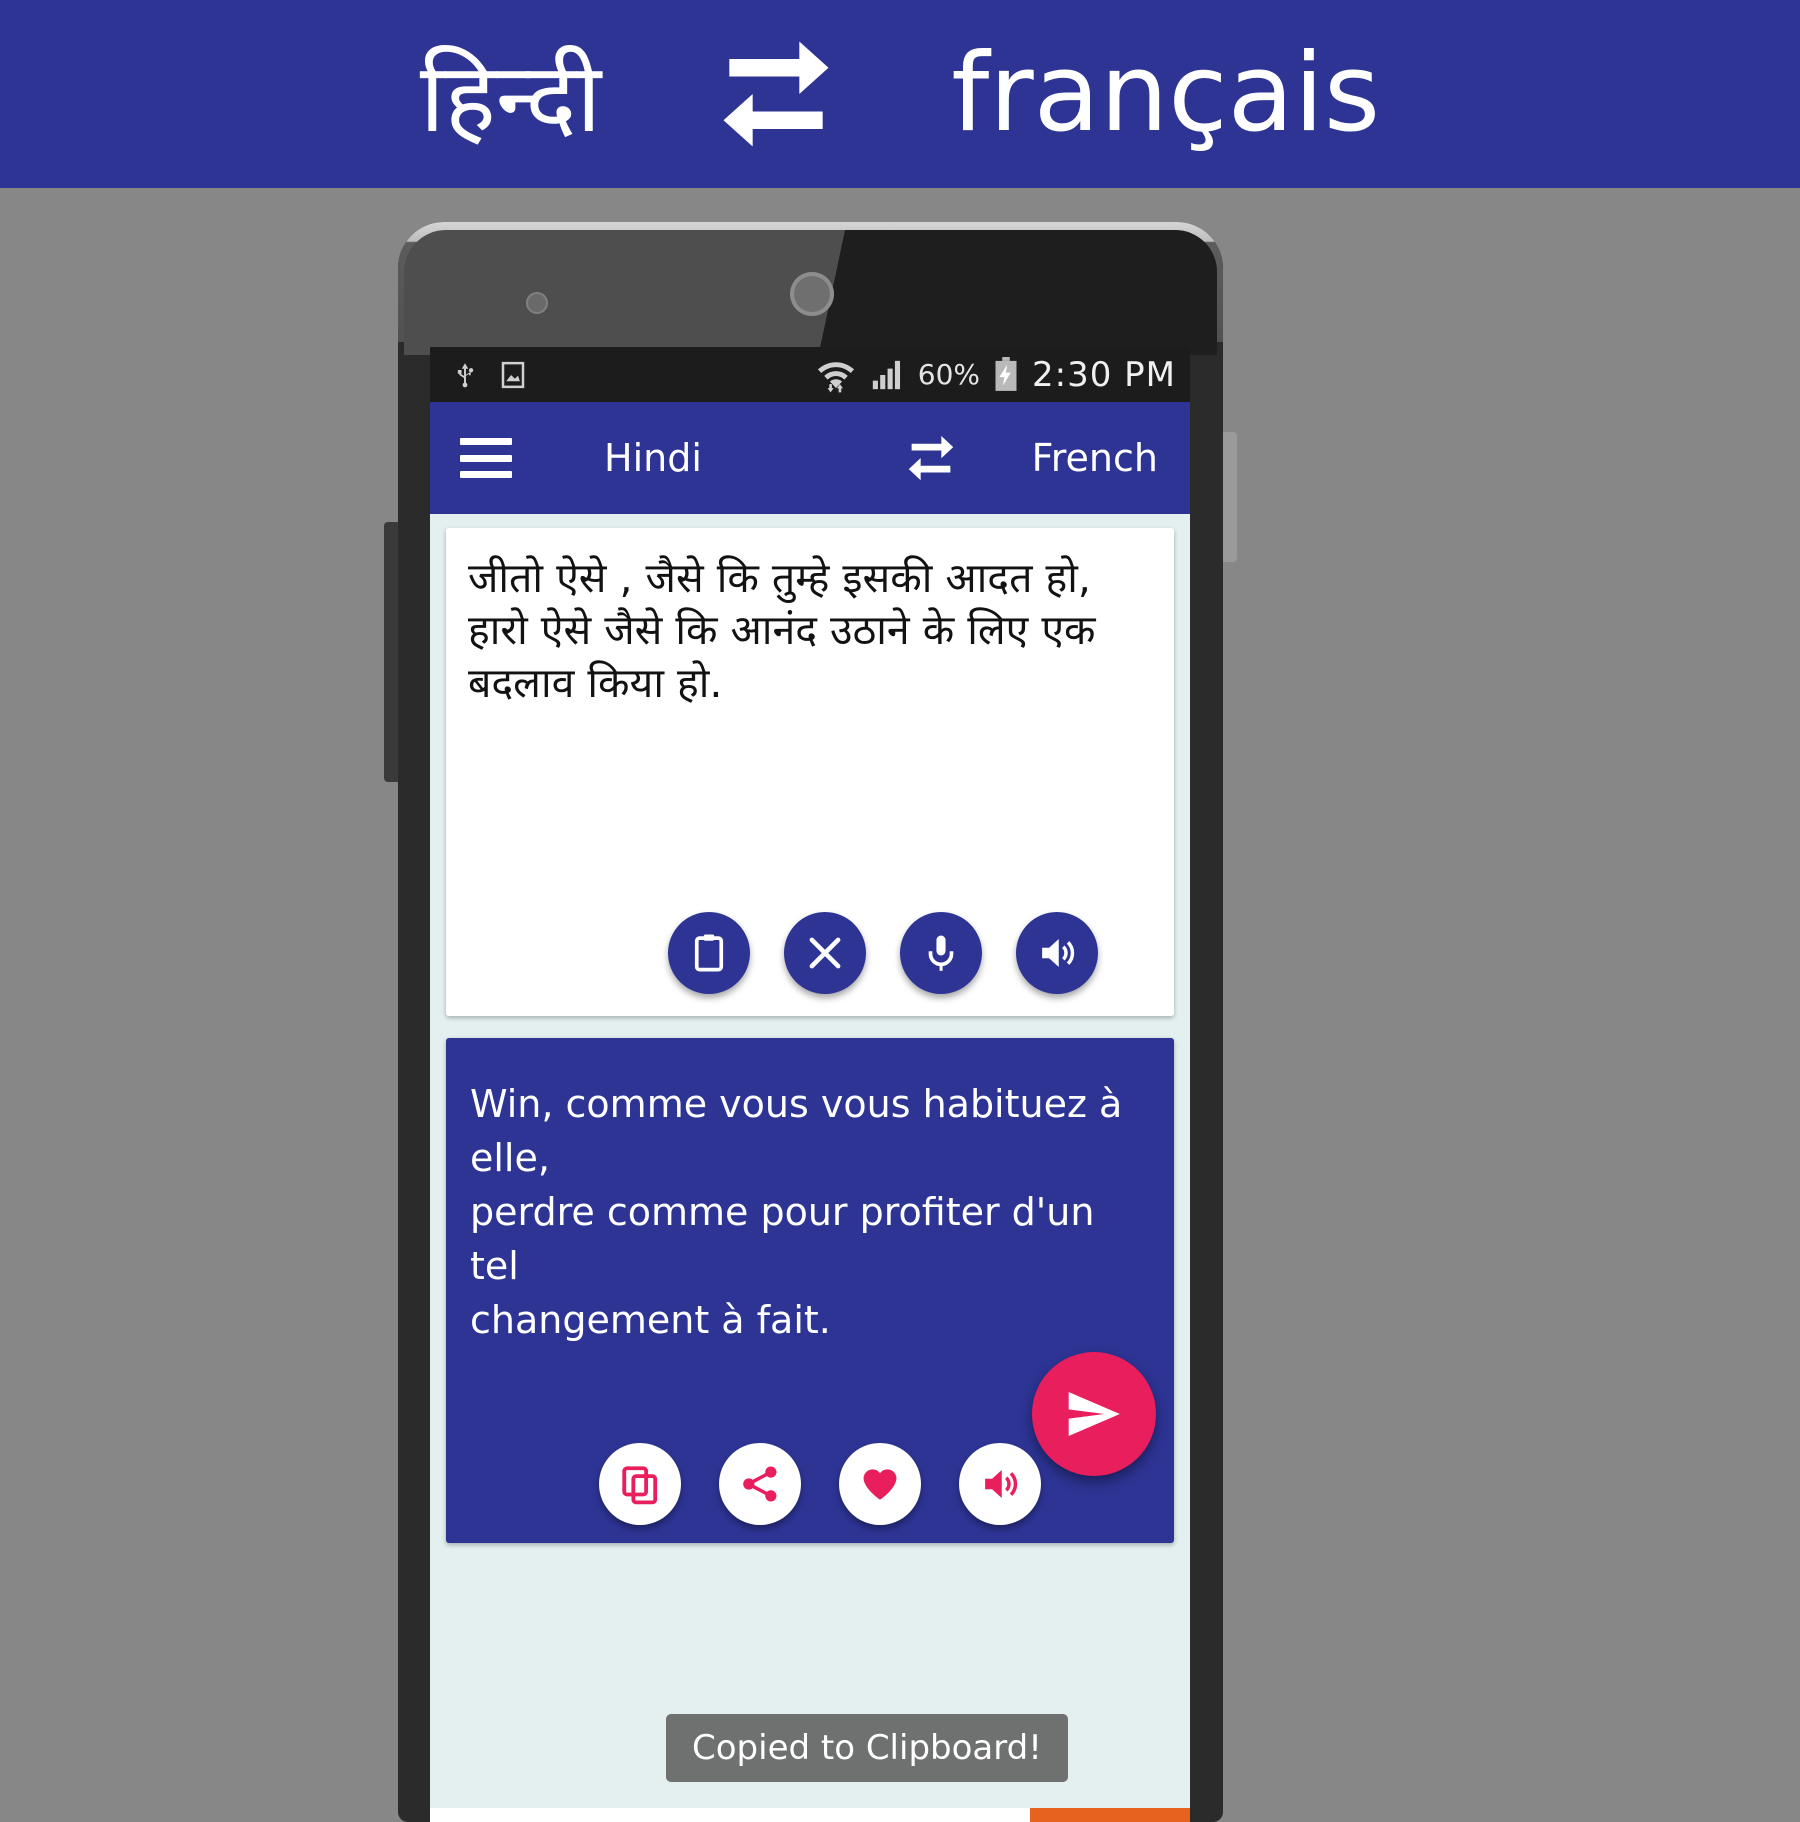 The width and height of the screenshot is (1800, 1822). I want to click on power-button, so click(1230, 497).